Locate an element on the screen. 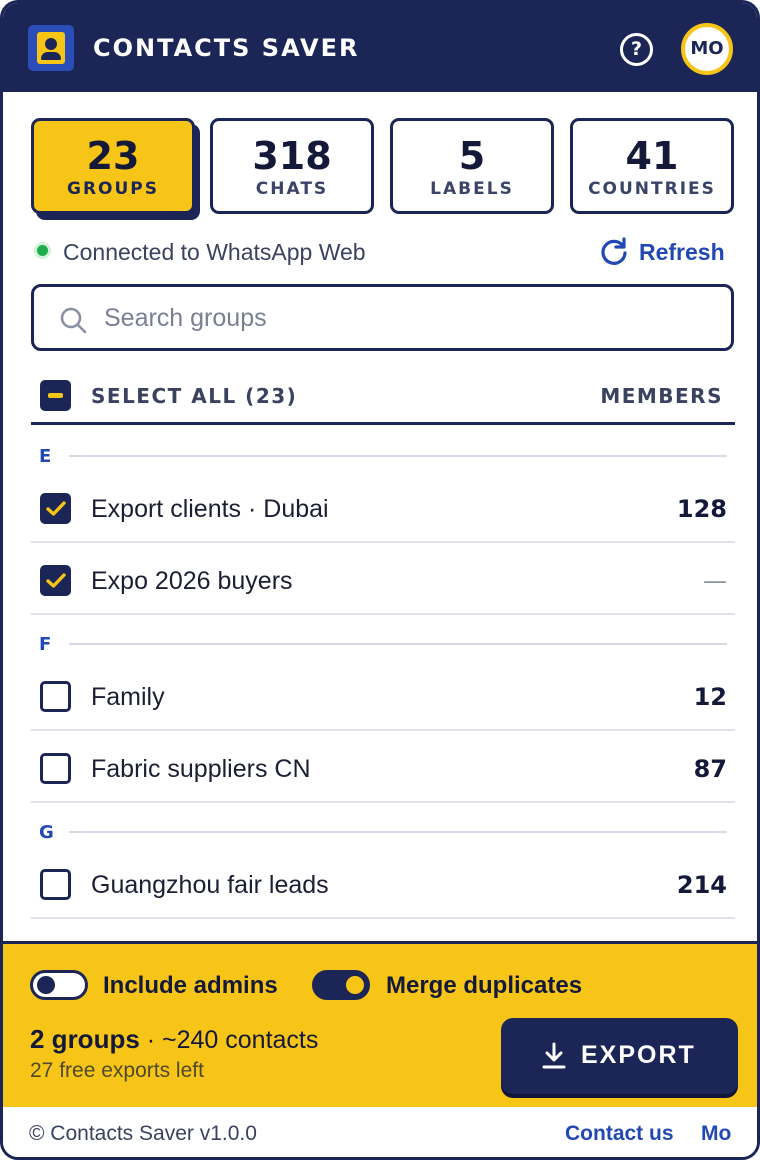 This screenshot has height=1160, width=760. merge-duplicates-label: Merge duplicates is located at coordinates (484, 985).